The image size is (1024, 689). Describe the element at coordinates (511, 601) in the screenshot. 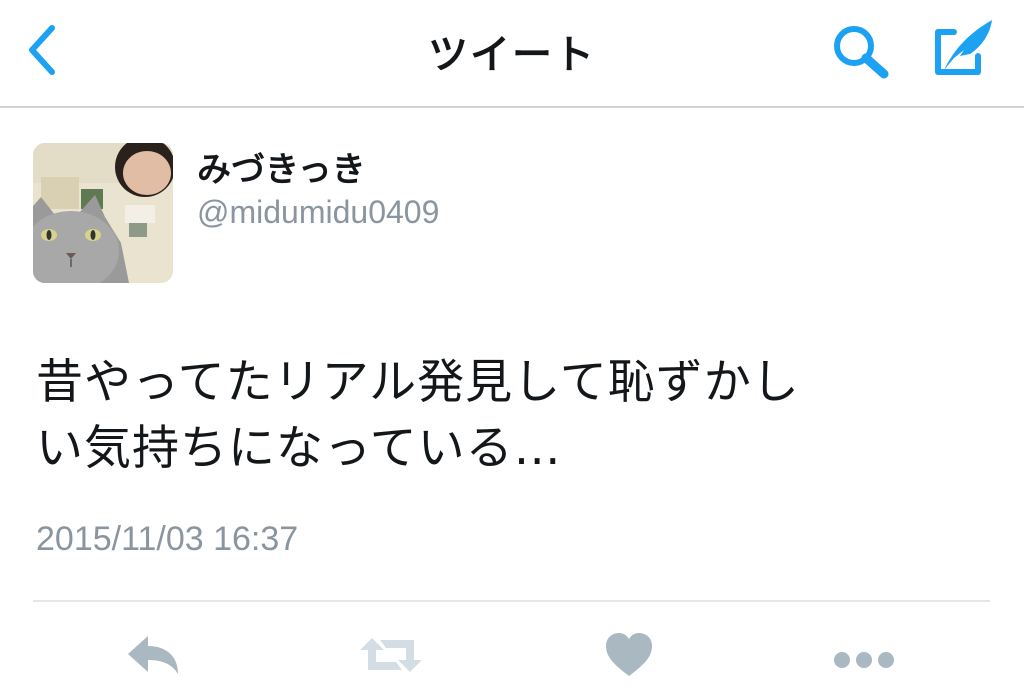

I see `divider` at that location.